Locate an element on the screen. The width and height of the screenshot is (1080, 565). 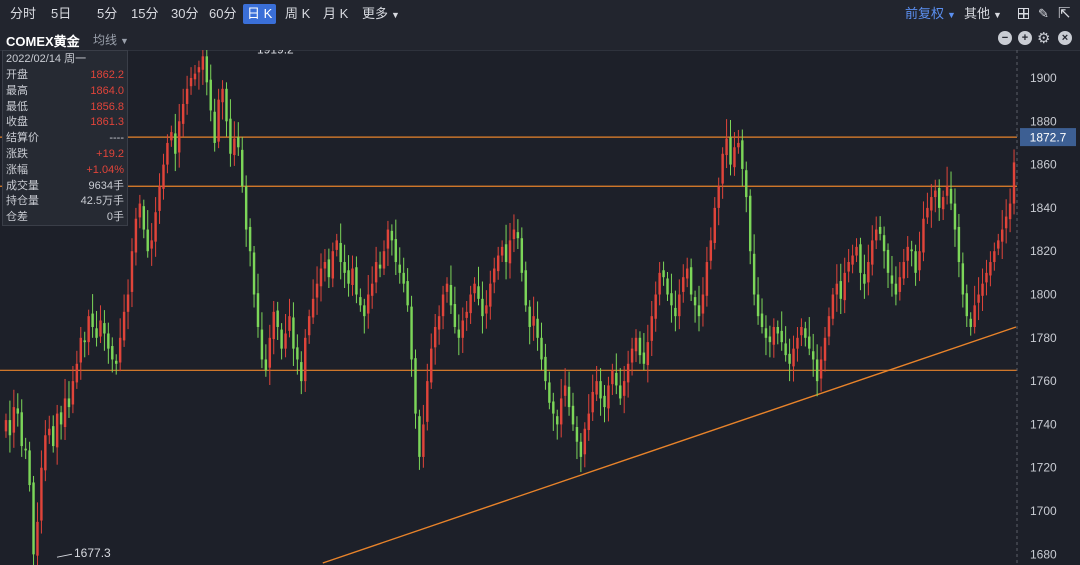
indicator-bar: COMEX黄金 均线 ▼ − + ⚙ × is located at coordinates (540, 39).